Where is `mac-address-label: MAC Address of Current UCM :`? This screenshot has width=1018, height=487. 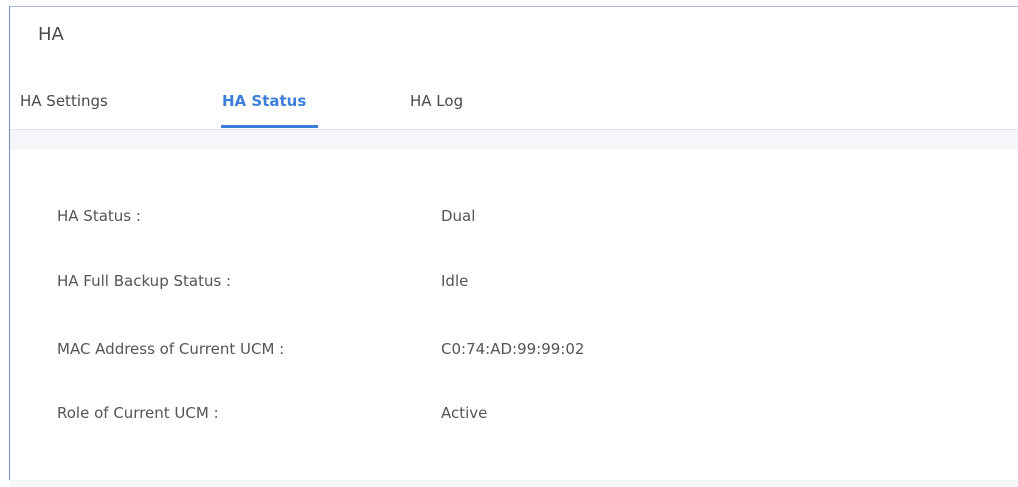
mac-address-label: MAC Address of Current UCM : is located at coordinates (171, 349).